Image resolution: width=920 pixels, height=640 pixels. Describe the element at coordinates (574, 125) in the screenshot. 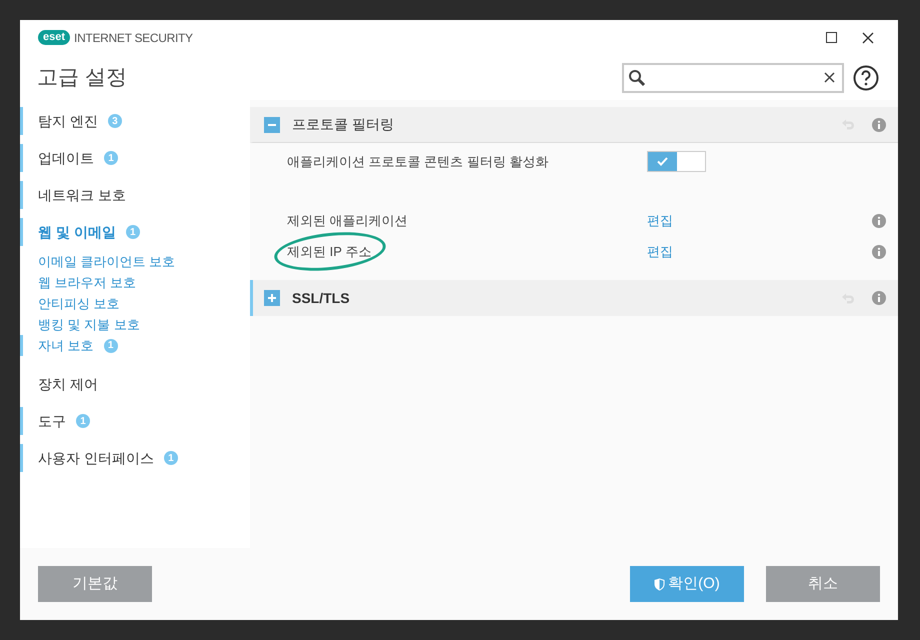

I see `section-header: 프로토콜 필터링` at that location.